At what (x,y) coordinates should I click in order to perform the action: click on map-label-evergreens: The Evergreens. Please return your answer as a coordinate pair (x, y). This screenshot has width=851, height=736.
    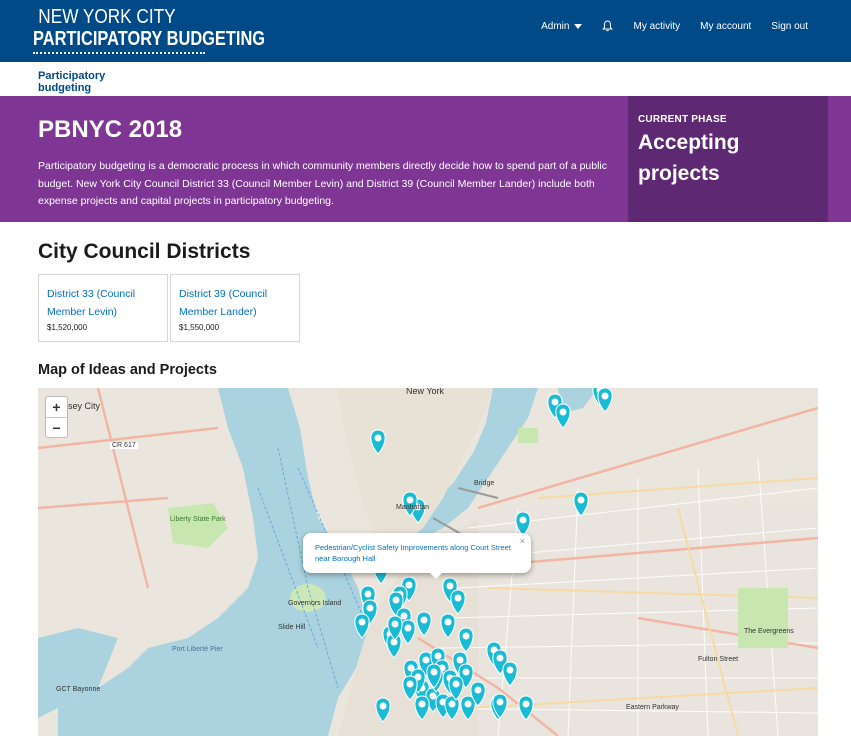
    Looking at the image, I should click on (769, 631).